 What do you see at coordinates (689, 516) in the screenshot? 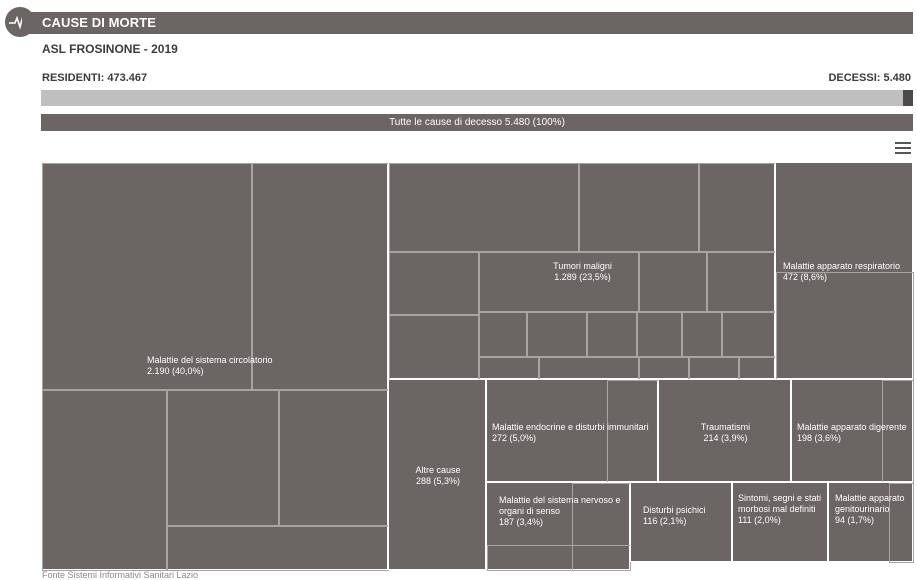
I see `treemap-tile-label: Disturbi psichici 116 (2,1%)` at bounding box center [689, 516].